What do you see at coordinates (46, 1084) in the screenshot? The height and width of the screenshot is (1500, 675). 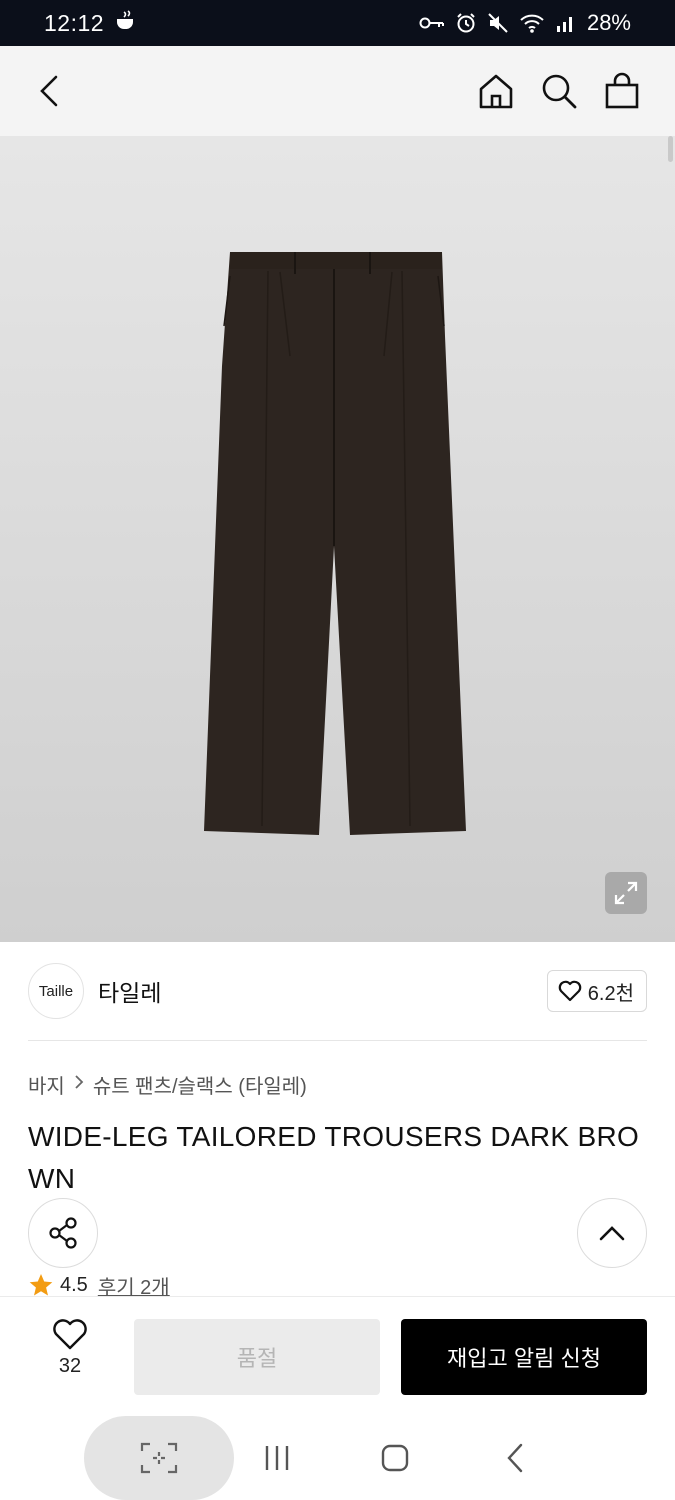 I see `breadcrumb-item-pants: 바지` at bounding box center [46, 1084].